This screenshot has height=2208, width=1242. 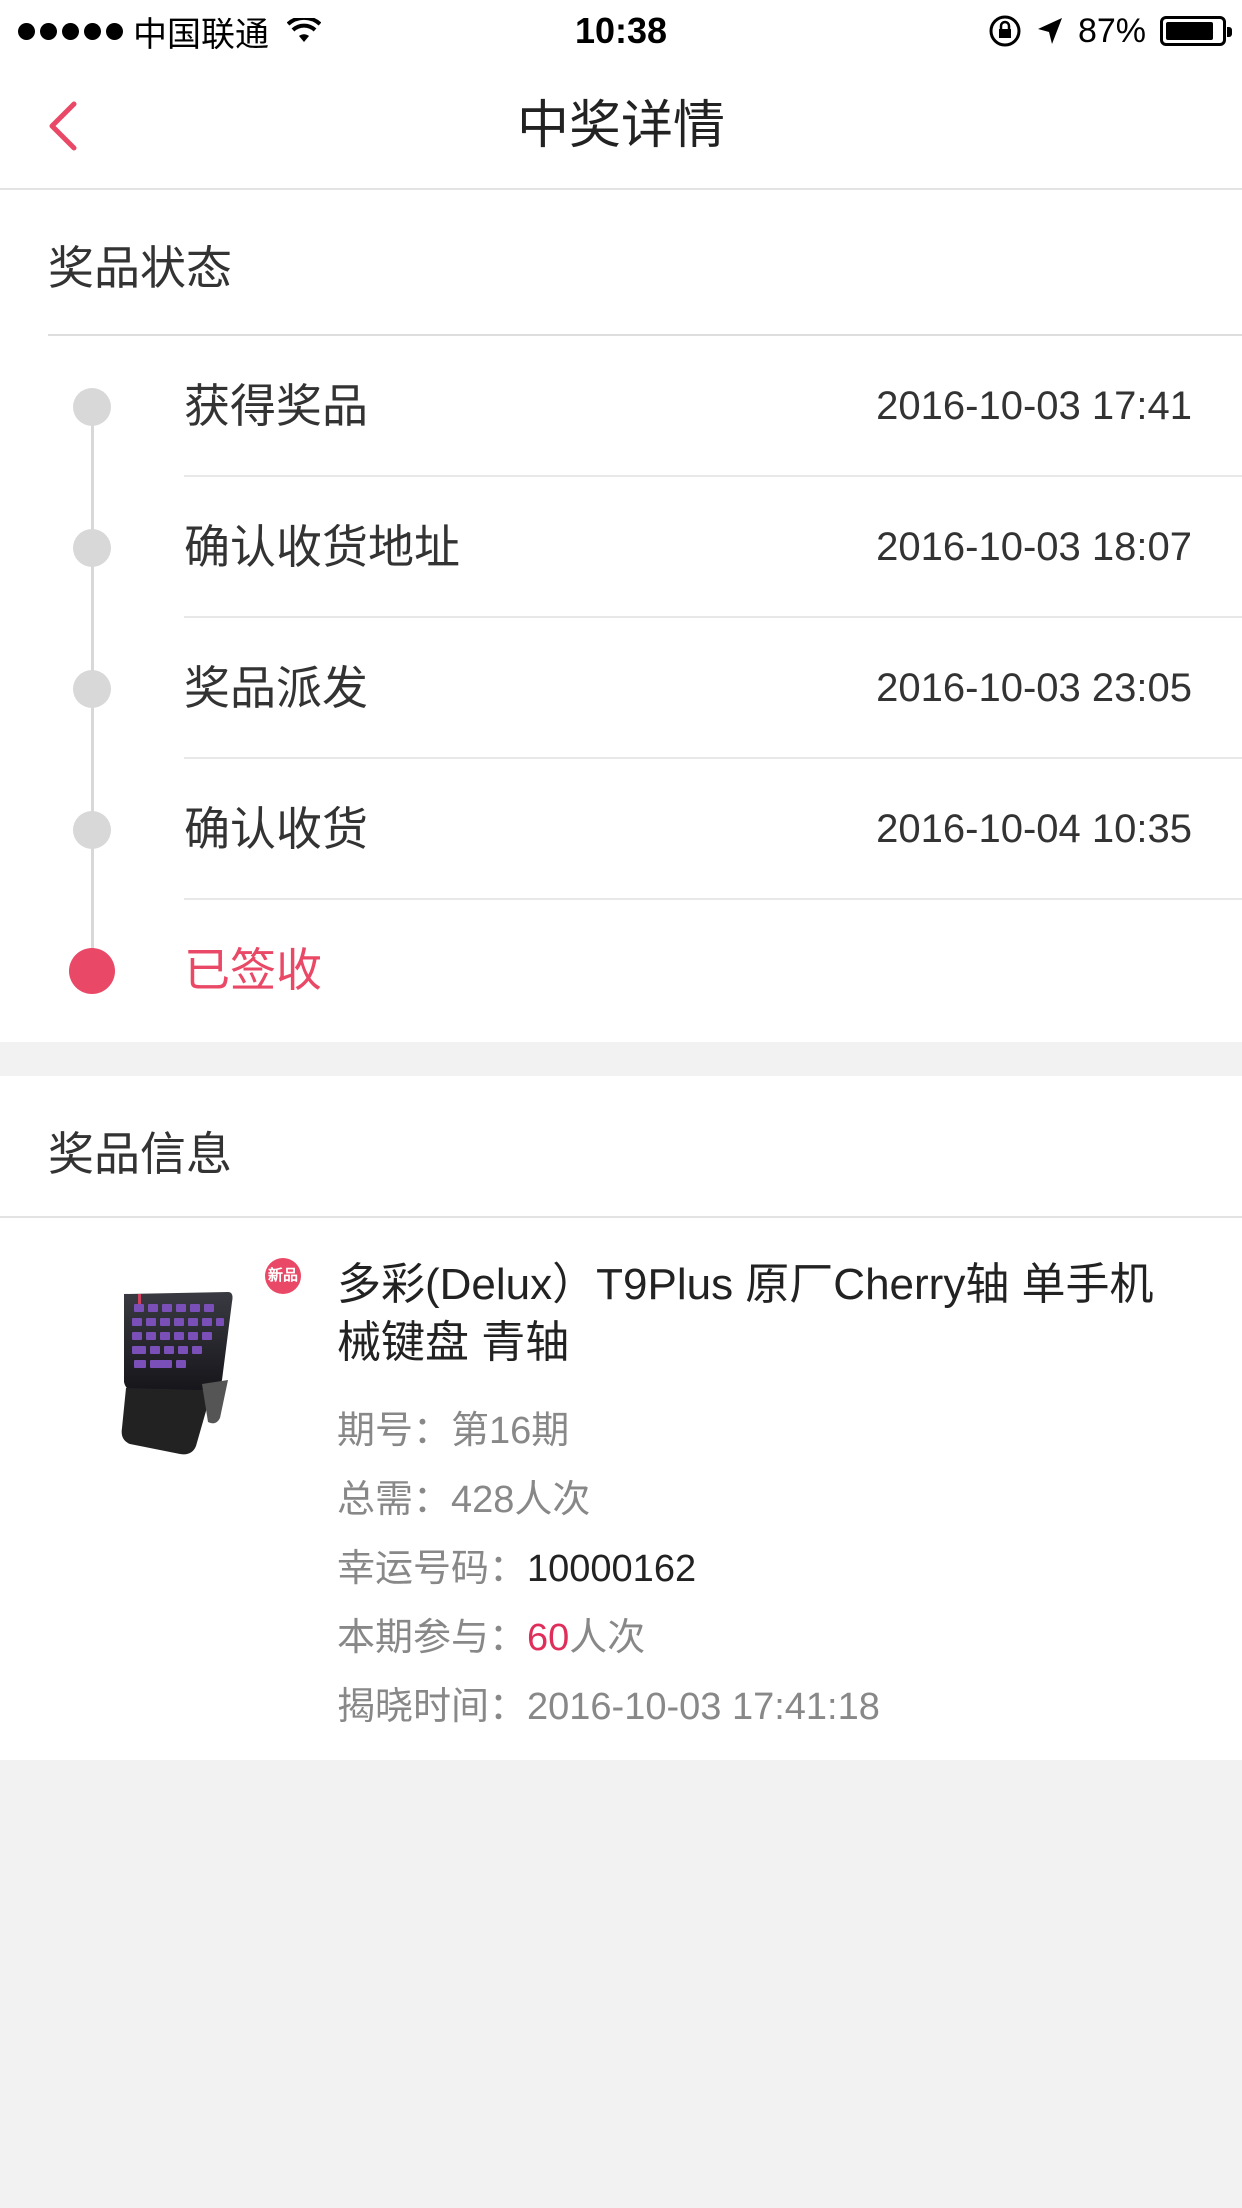 I want to click on step-label: 确认收货, so click(x=276, y=829).